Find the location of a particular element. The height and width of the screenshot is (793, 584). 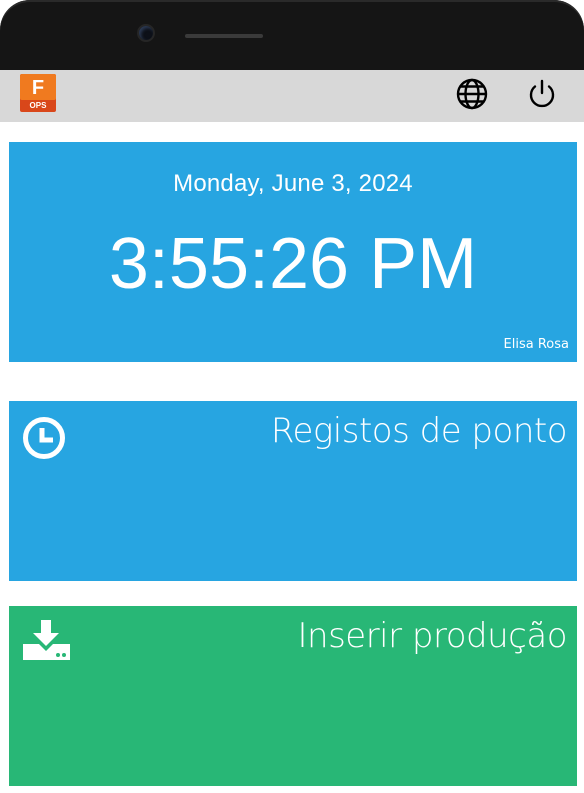

power-icon is located at coordinates (542, 94).